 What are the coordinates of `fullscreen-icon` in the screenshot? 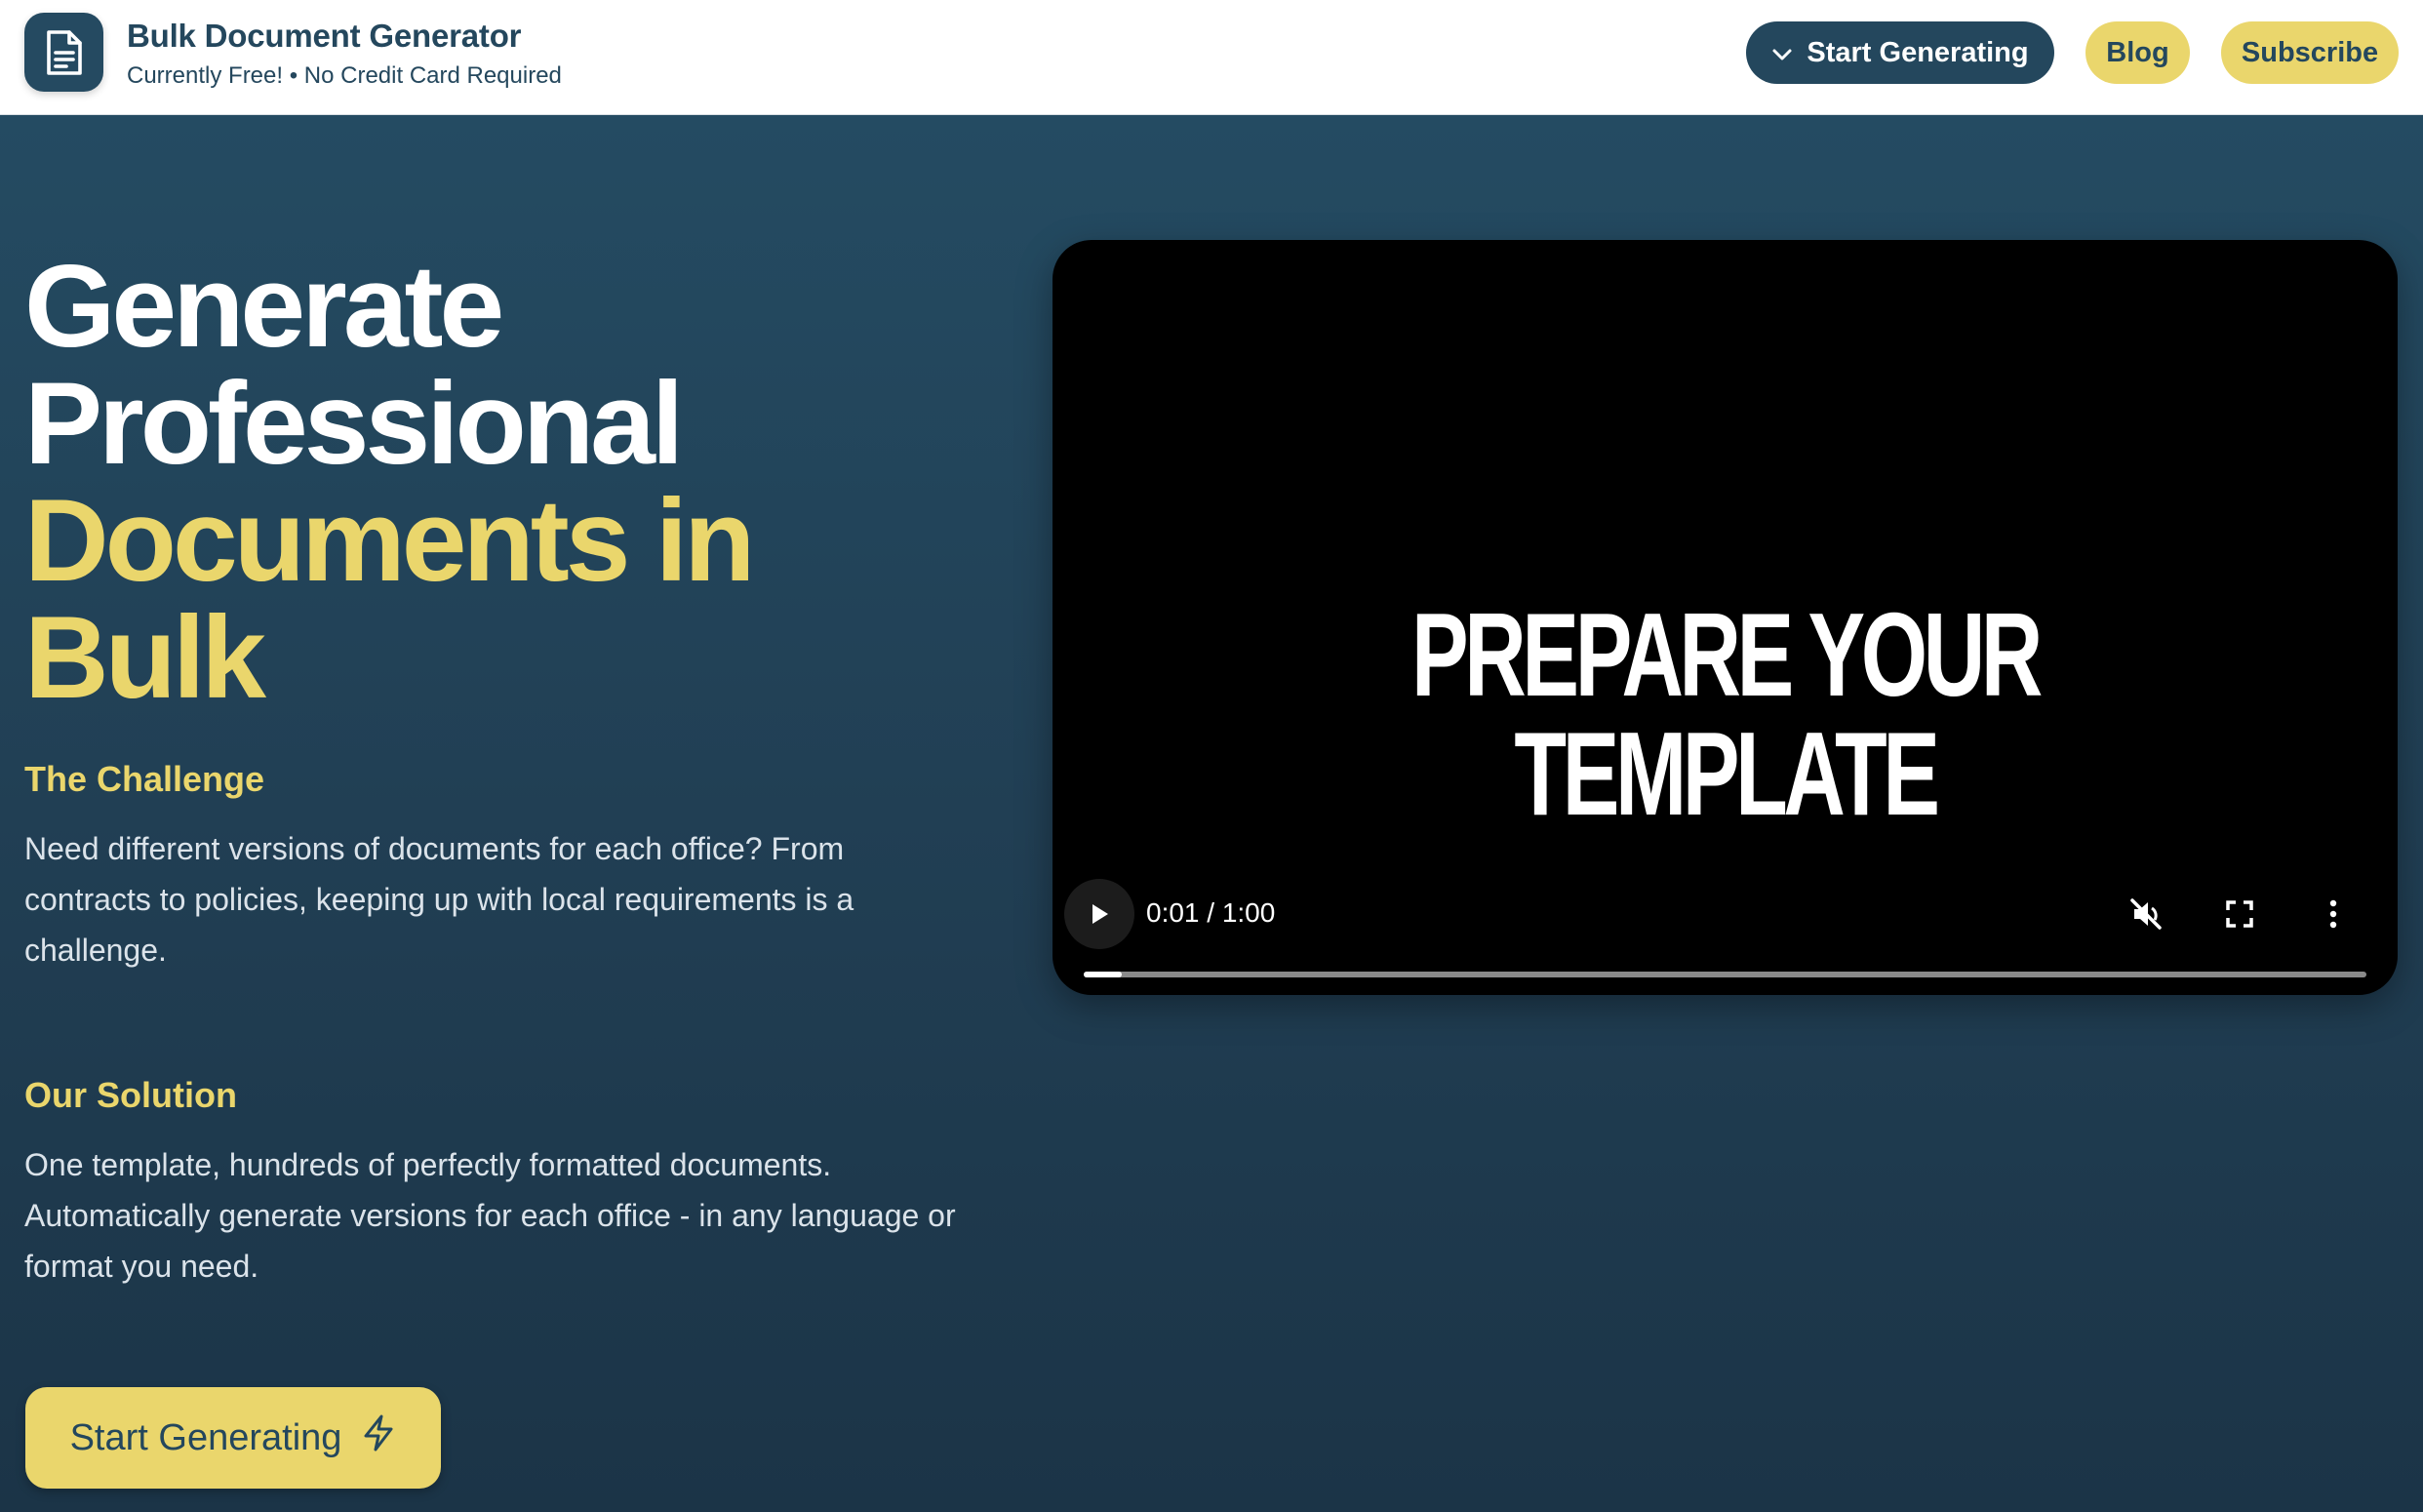 It's located at (2239, 914).